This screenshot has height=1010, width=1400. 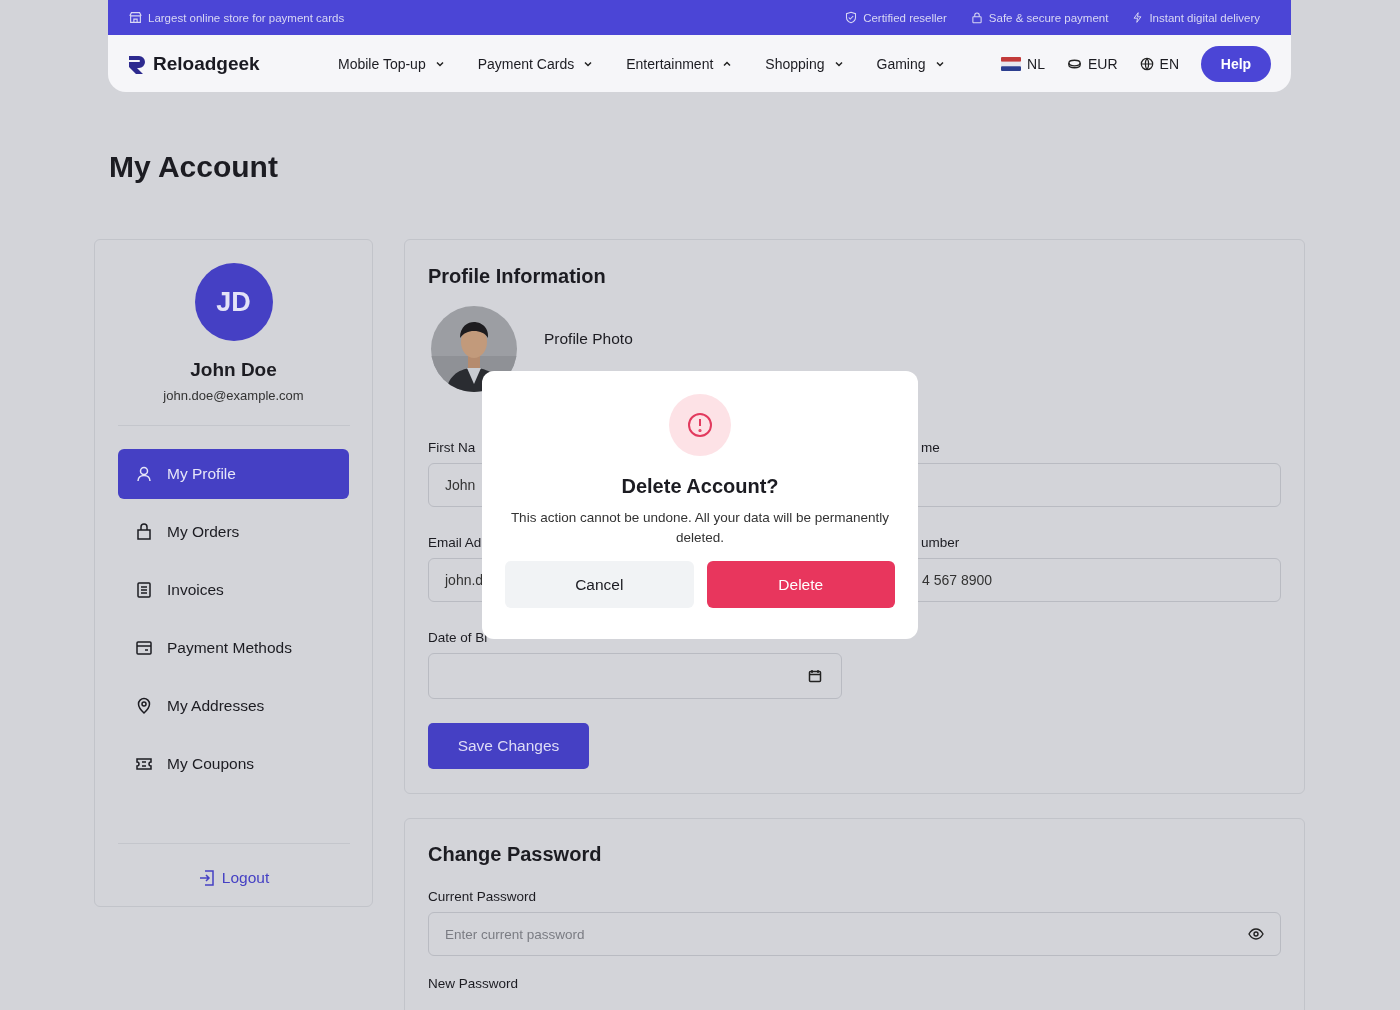 I want to click on sidebar-item: My Orders, so click(x=233, y=532).